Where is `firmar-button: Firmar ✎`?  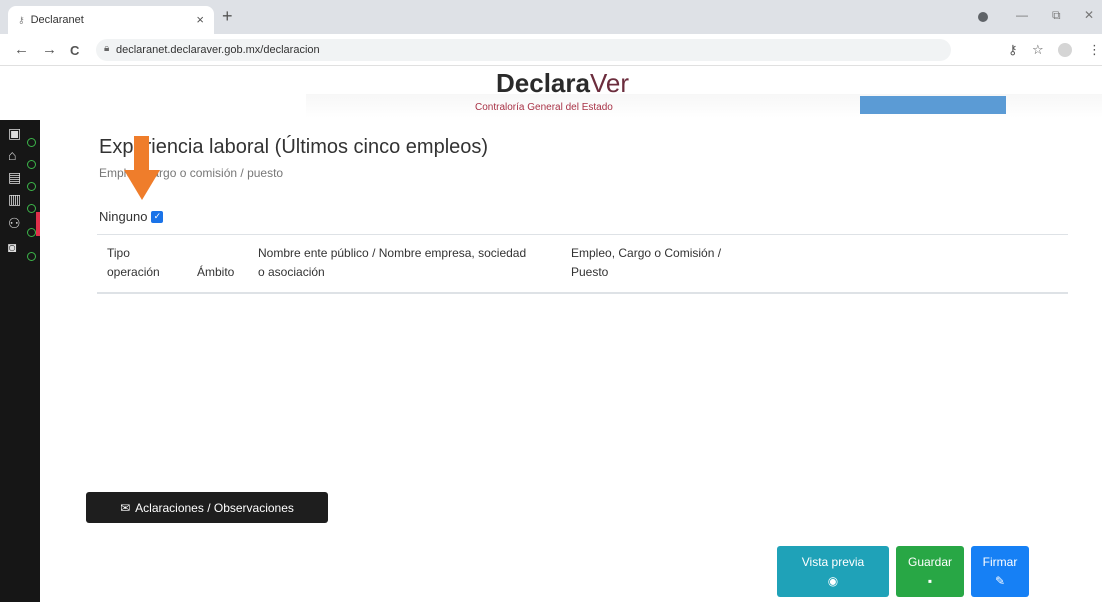
firmar-button: Firmar ✎ is located at coordinates (1000, 571).